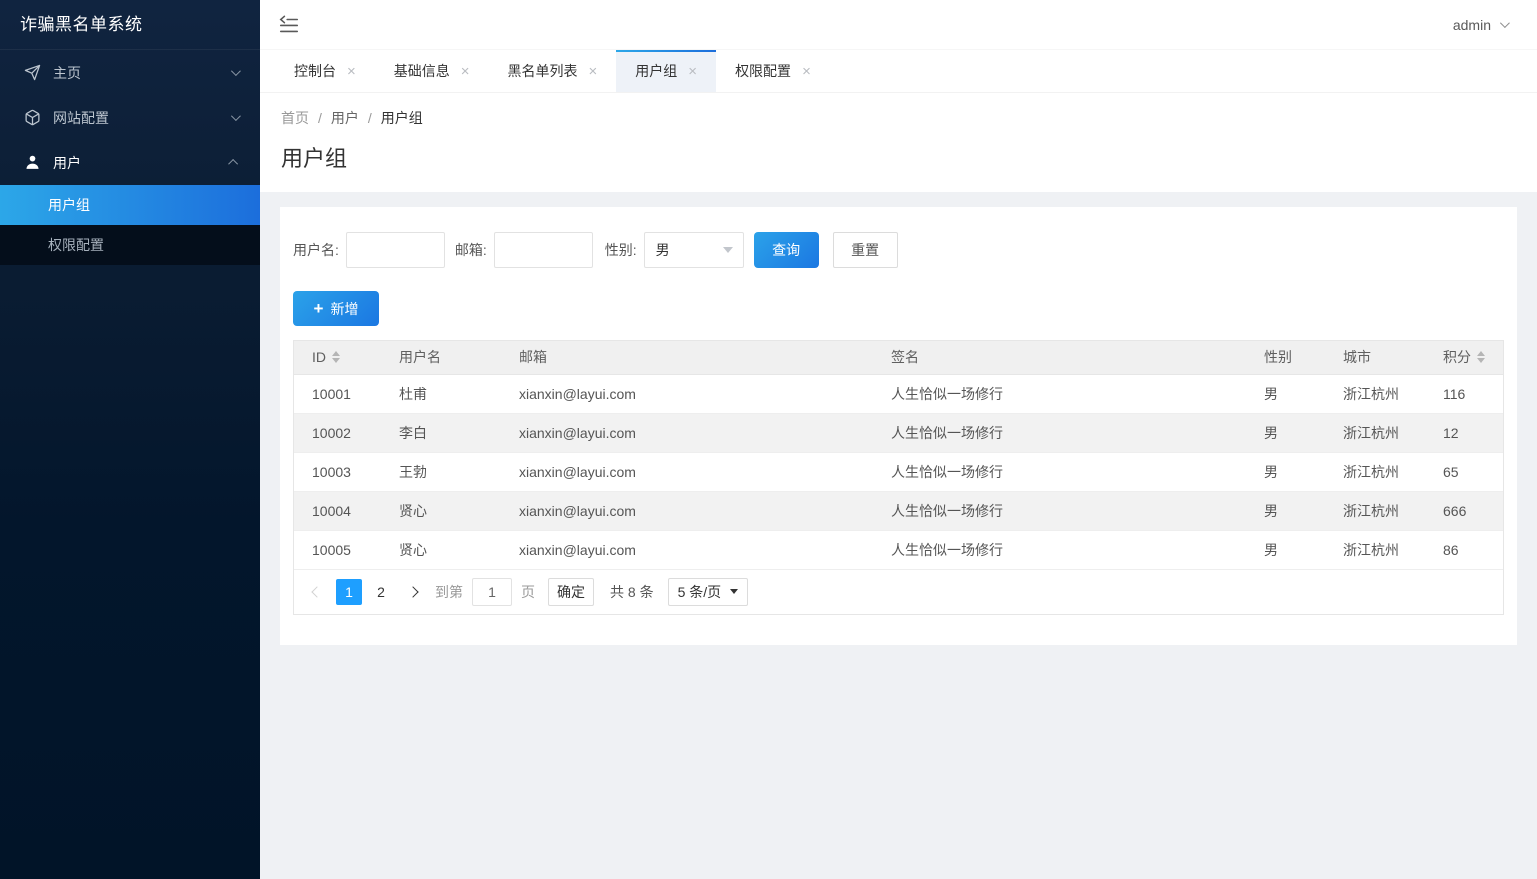 Image resolution: width=1537 pixels, height=879 pixels. I want to click on username-label: admin, so click(1471, 24).